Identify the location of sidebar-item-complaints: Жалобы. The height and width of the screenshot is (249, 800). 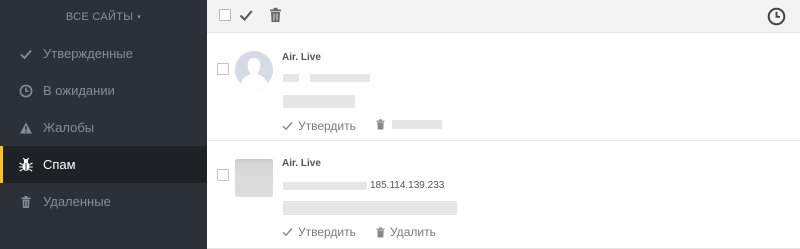
(103, 127).